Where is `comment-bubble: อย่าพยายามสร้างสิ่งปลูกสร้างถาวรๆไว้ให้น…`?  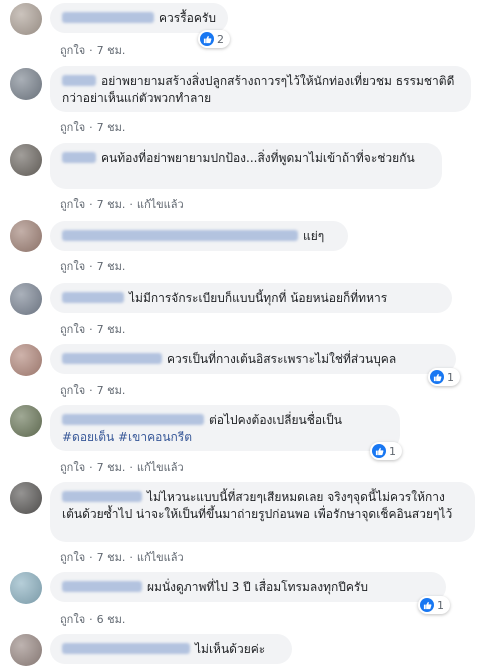 comment-bubble: อย่าพยายามสร้างสิ่งปลูกสร้างถาวรๆไว้ให้น… is located at coordinates (260, 89).